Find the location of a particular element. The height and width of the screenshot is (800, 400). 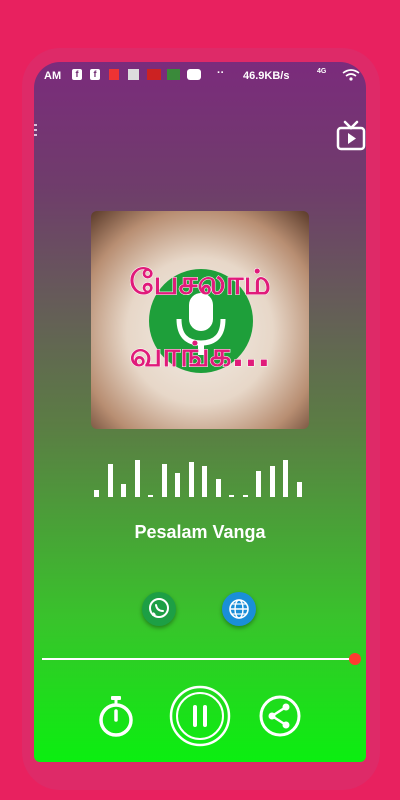

seek-bar is located at coordinates (200, 659).